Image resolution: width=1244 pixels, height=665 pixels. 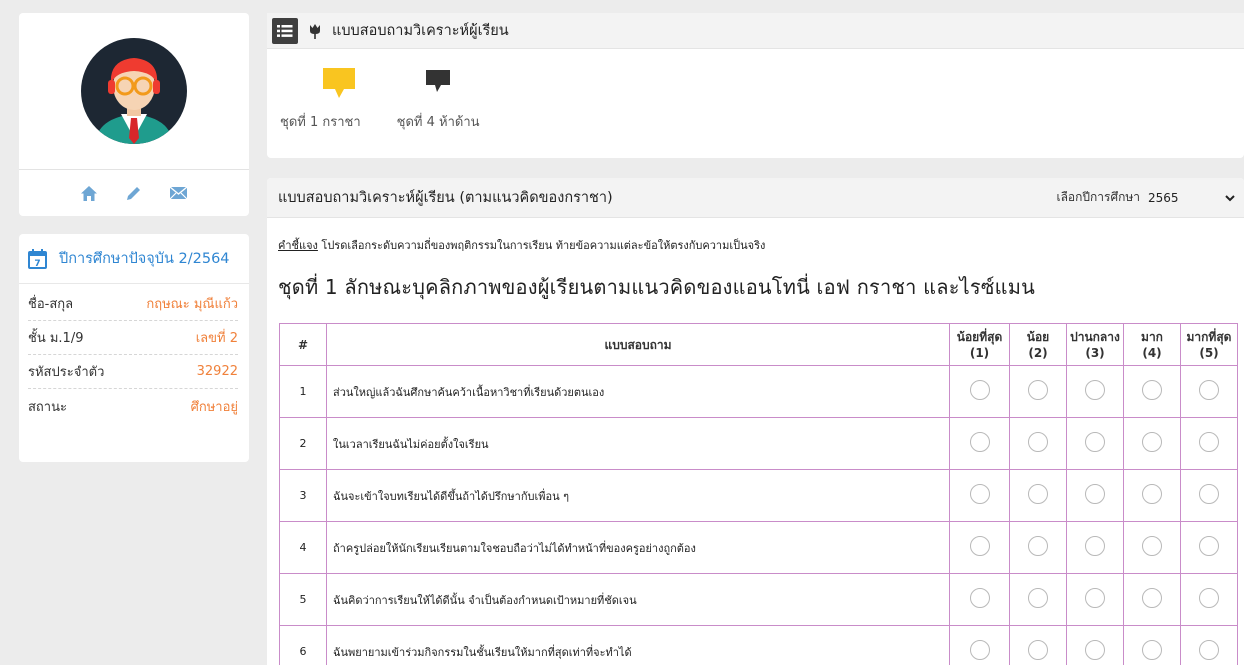 What do you see at coordinates (420, 31) in the screenshot?
I see `survey-header-title: แบบสอบถามวิเคราะห์ผู้เรียน` at bounding box center [420, 31].